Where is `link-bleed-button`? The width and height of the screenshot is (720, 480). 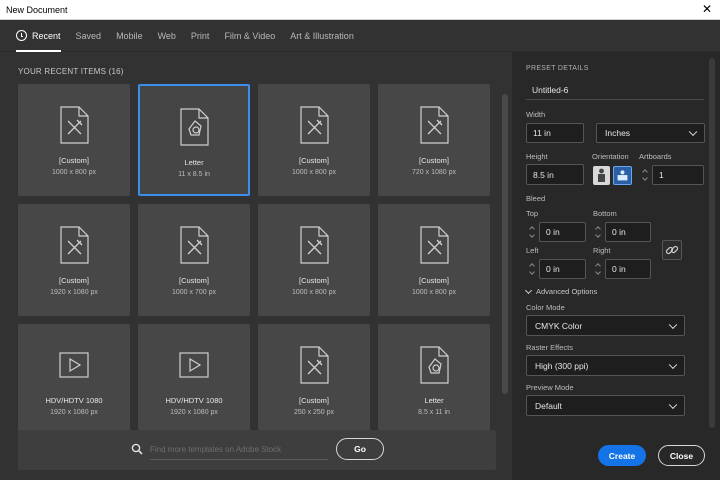 link-bleed-button is located at coordinates (672, 250).